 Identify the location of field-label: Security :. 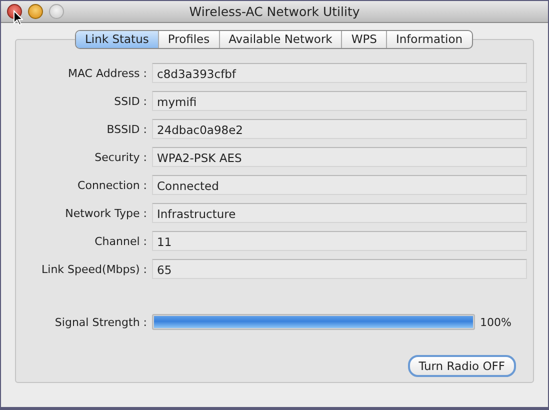
(121, 157).